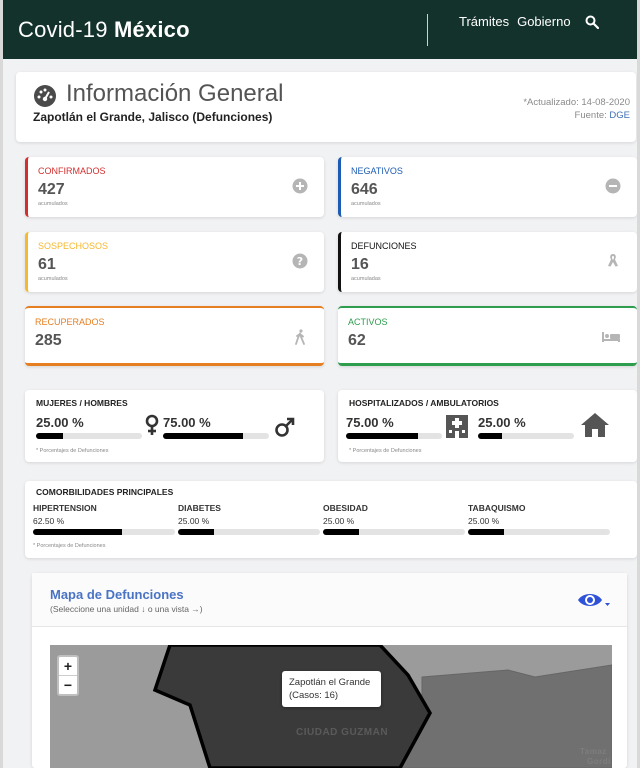 This screenshot has width=640, height=768. What do you see at coordinates (613, 186) in the screenshot?
I see `minus-circle-icon` at bounding box center [613, 186].